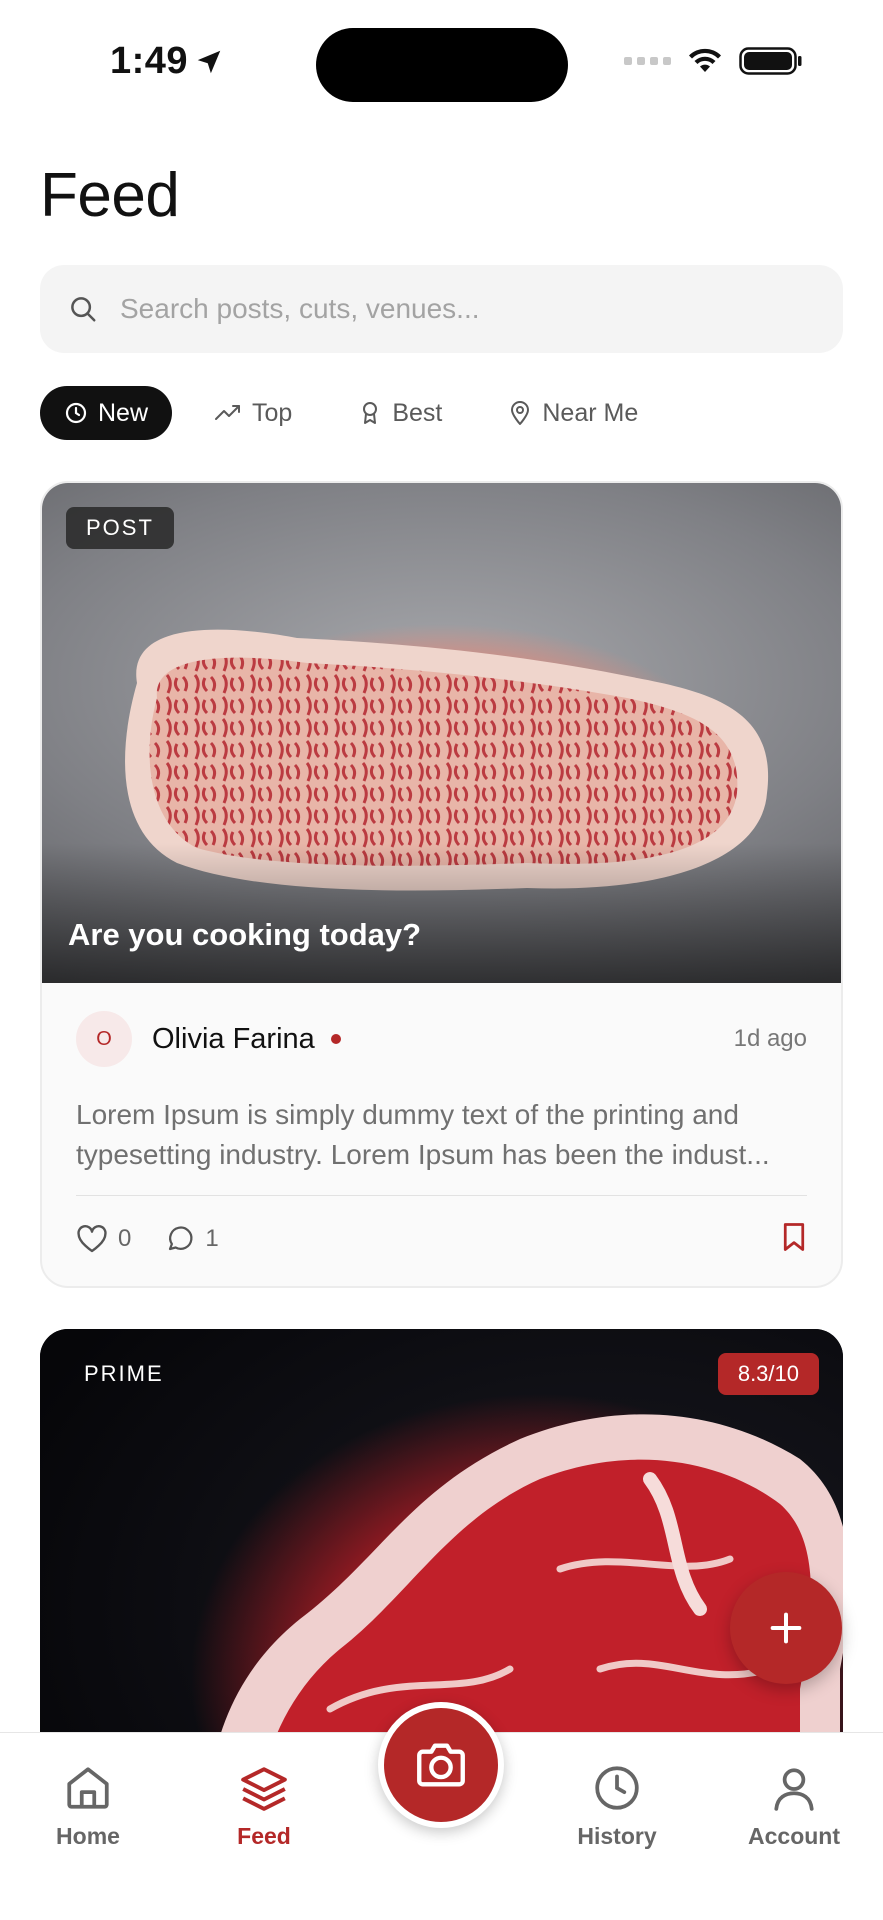 The height and width of the screenshot is (1920, 883). Describe the element at coordinates (110, 195) in the screenshot. I see `page-title: Feed` at that location.